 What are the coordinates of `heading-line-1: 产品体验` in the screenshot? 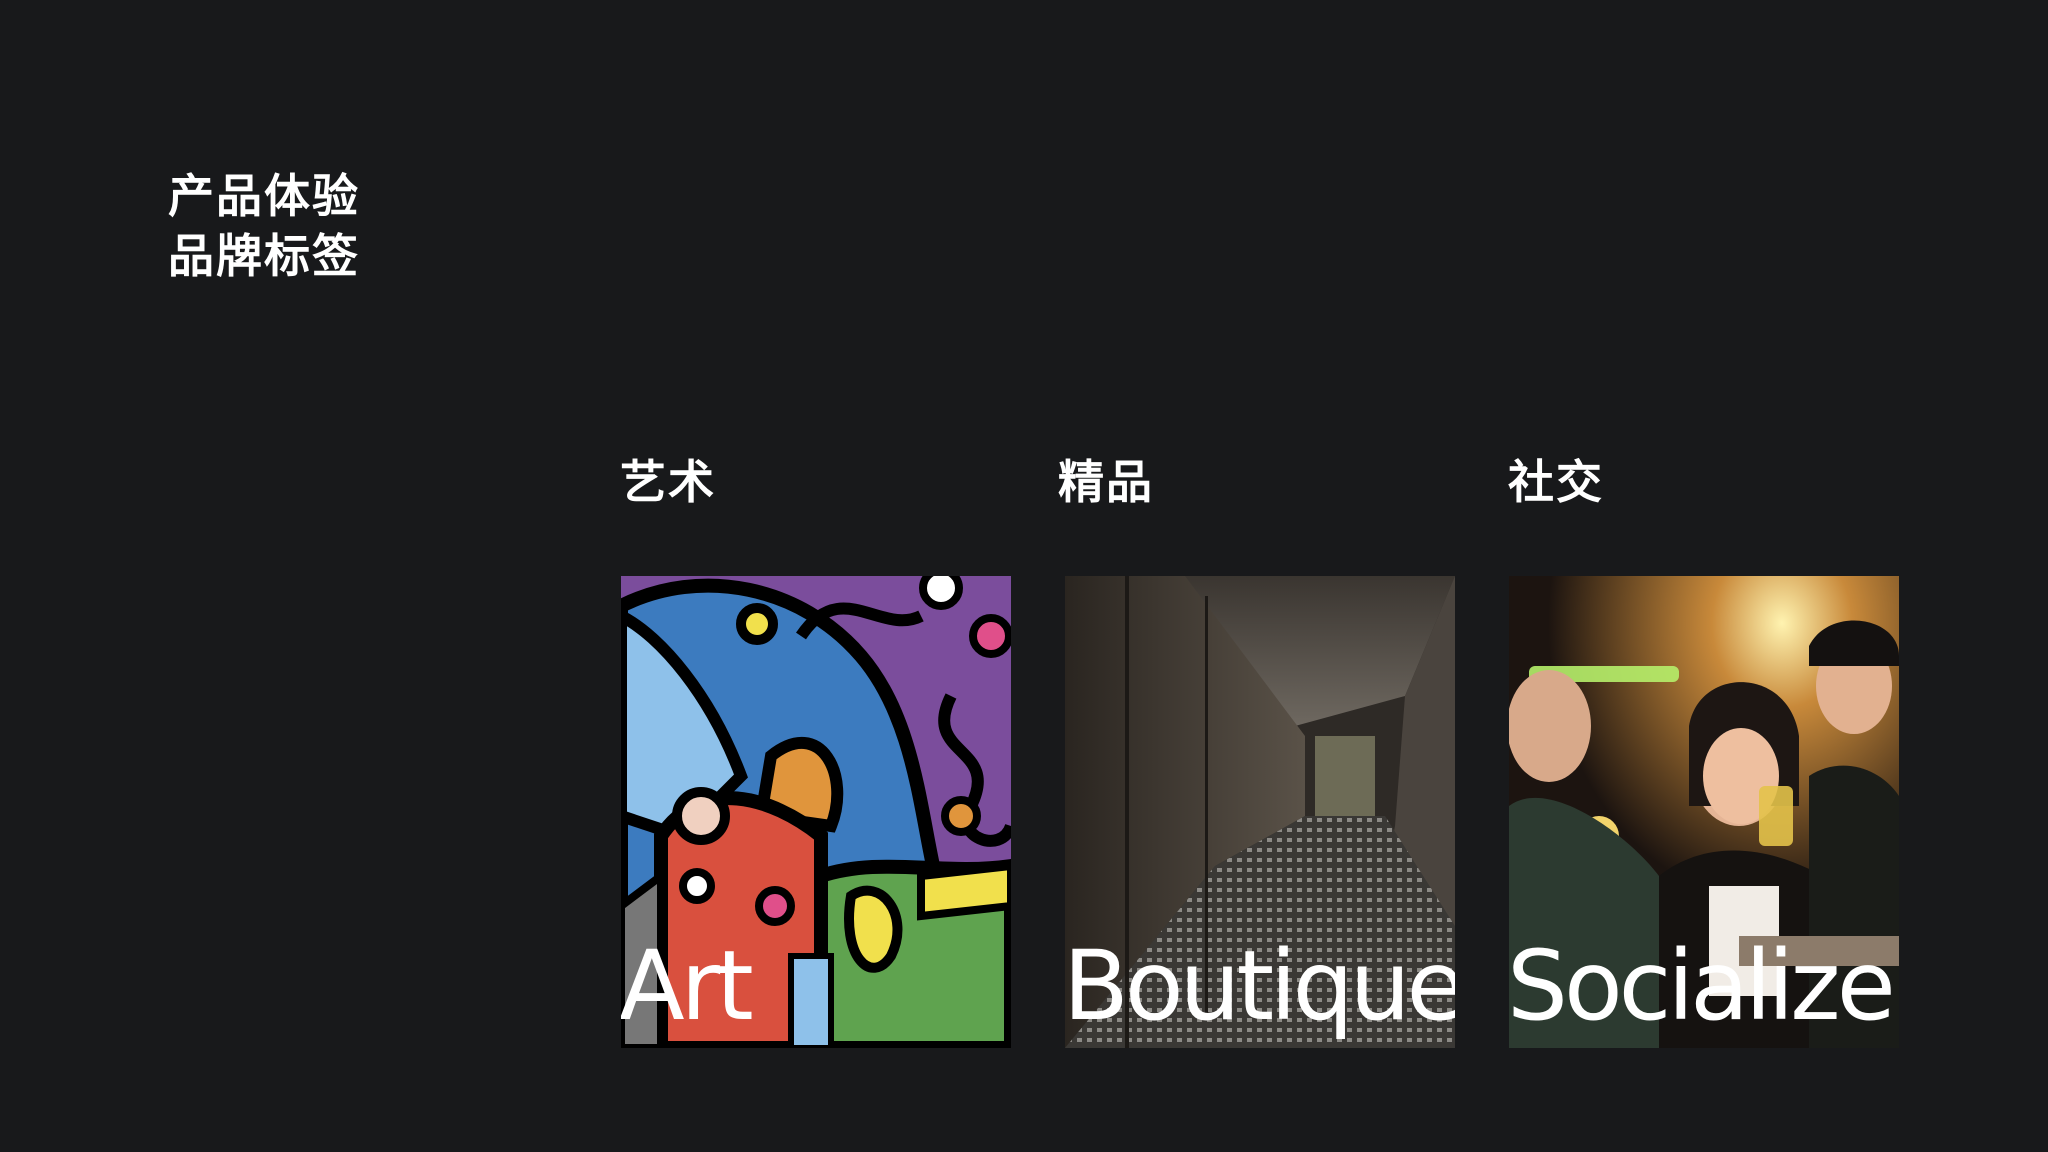 It's located at (264, 196).